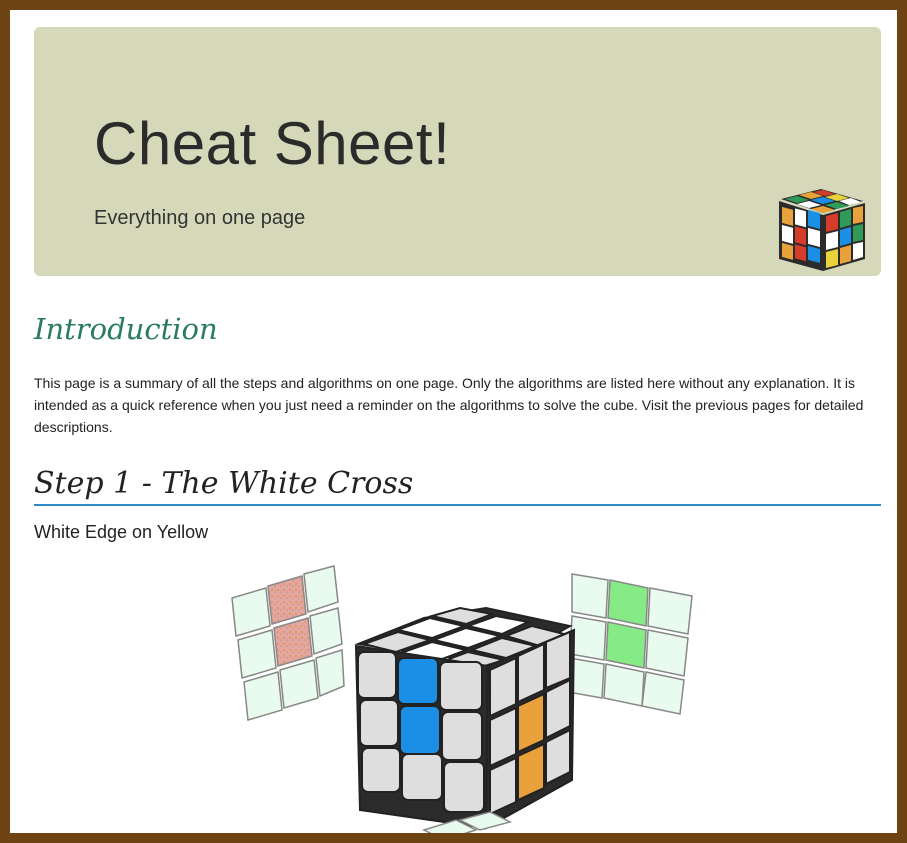 The width and height of the screenshot is (907, 843). What do you see at coordinates (272, 143) in the screenshot?
I see `page-title: Cheat Sheet!` at bounding box center [272, 143].